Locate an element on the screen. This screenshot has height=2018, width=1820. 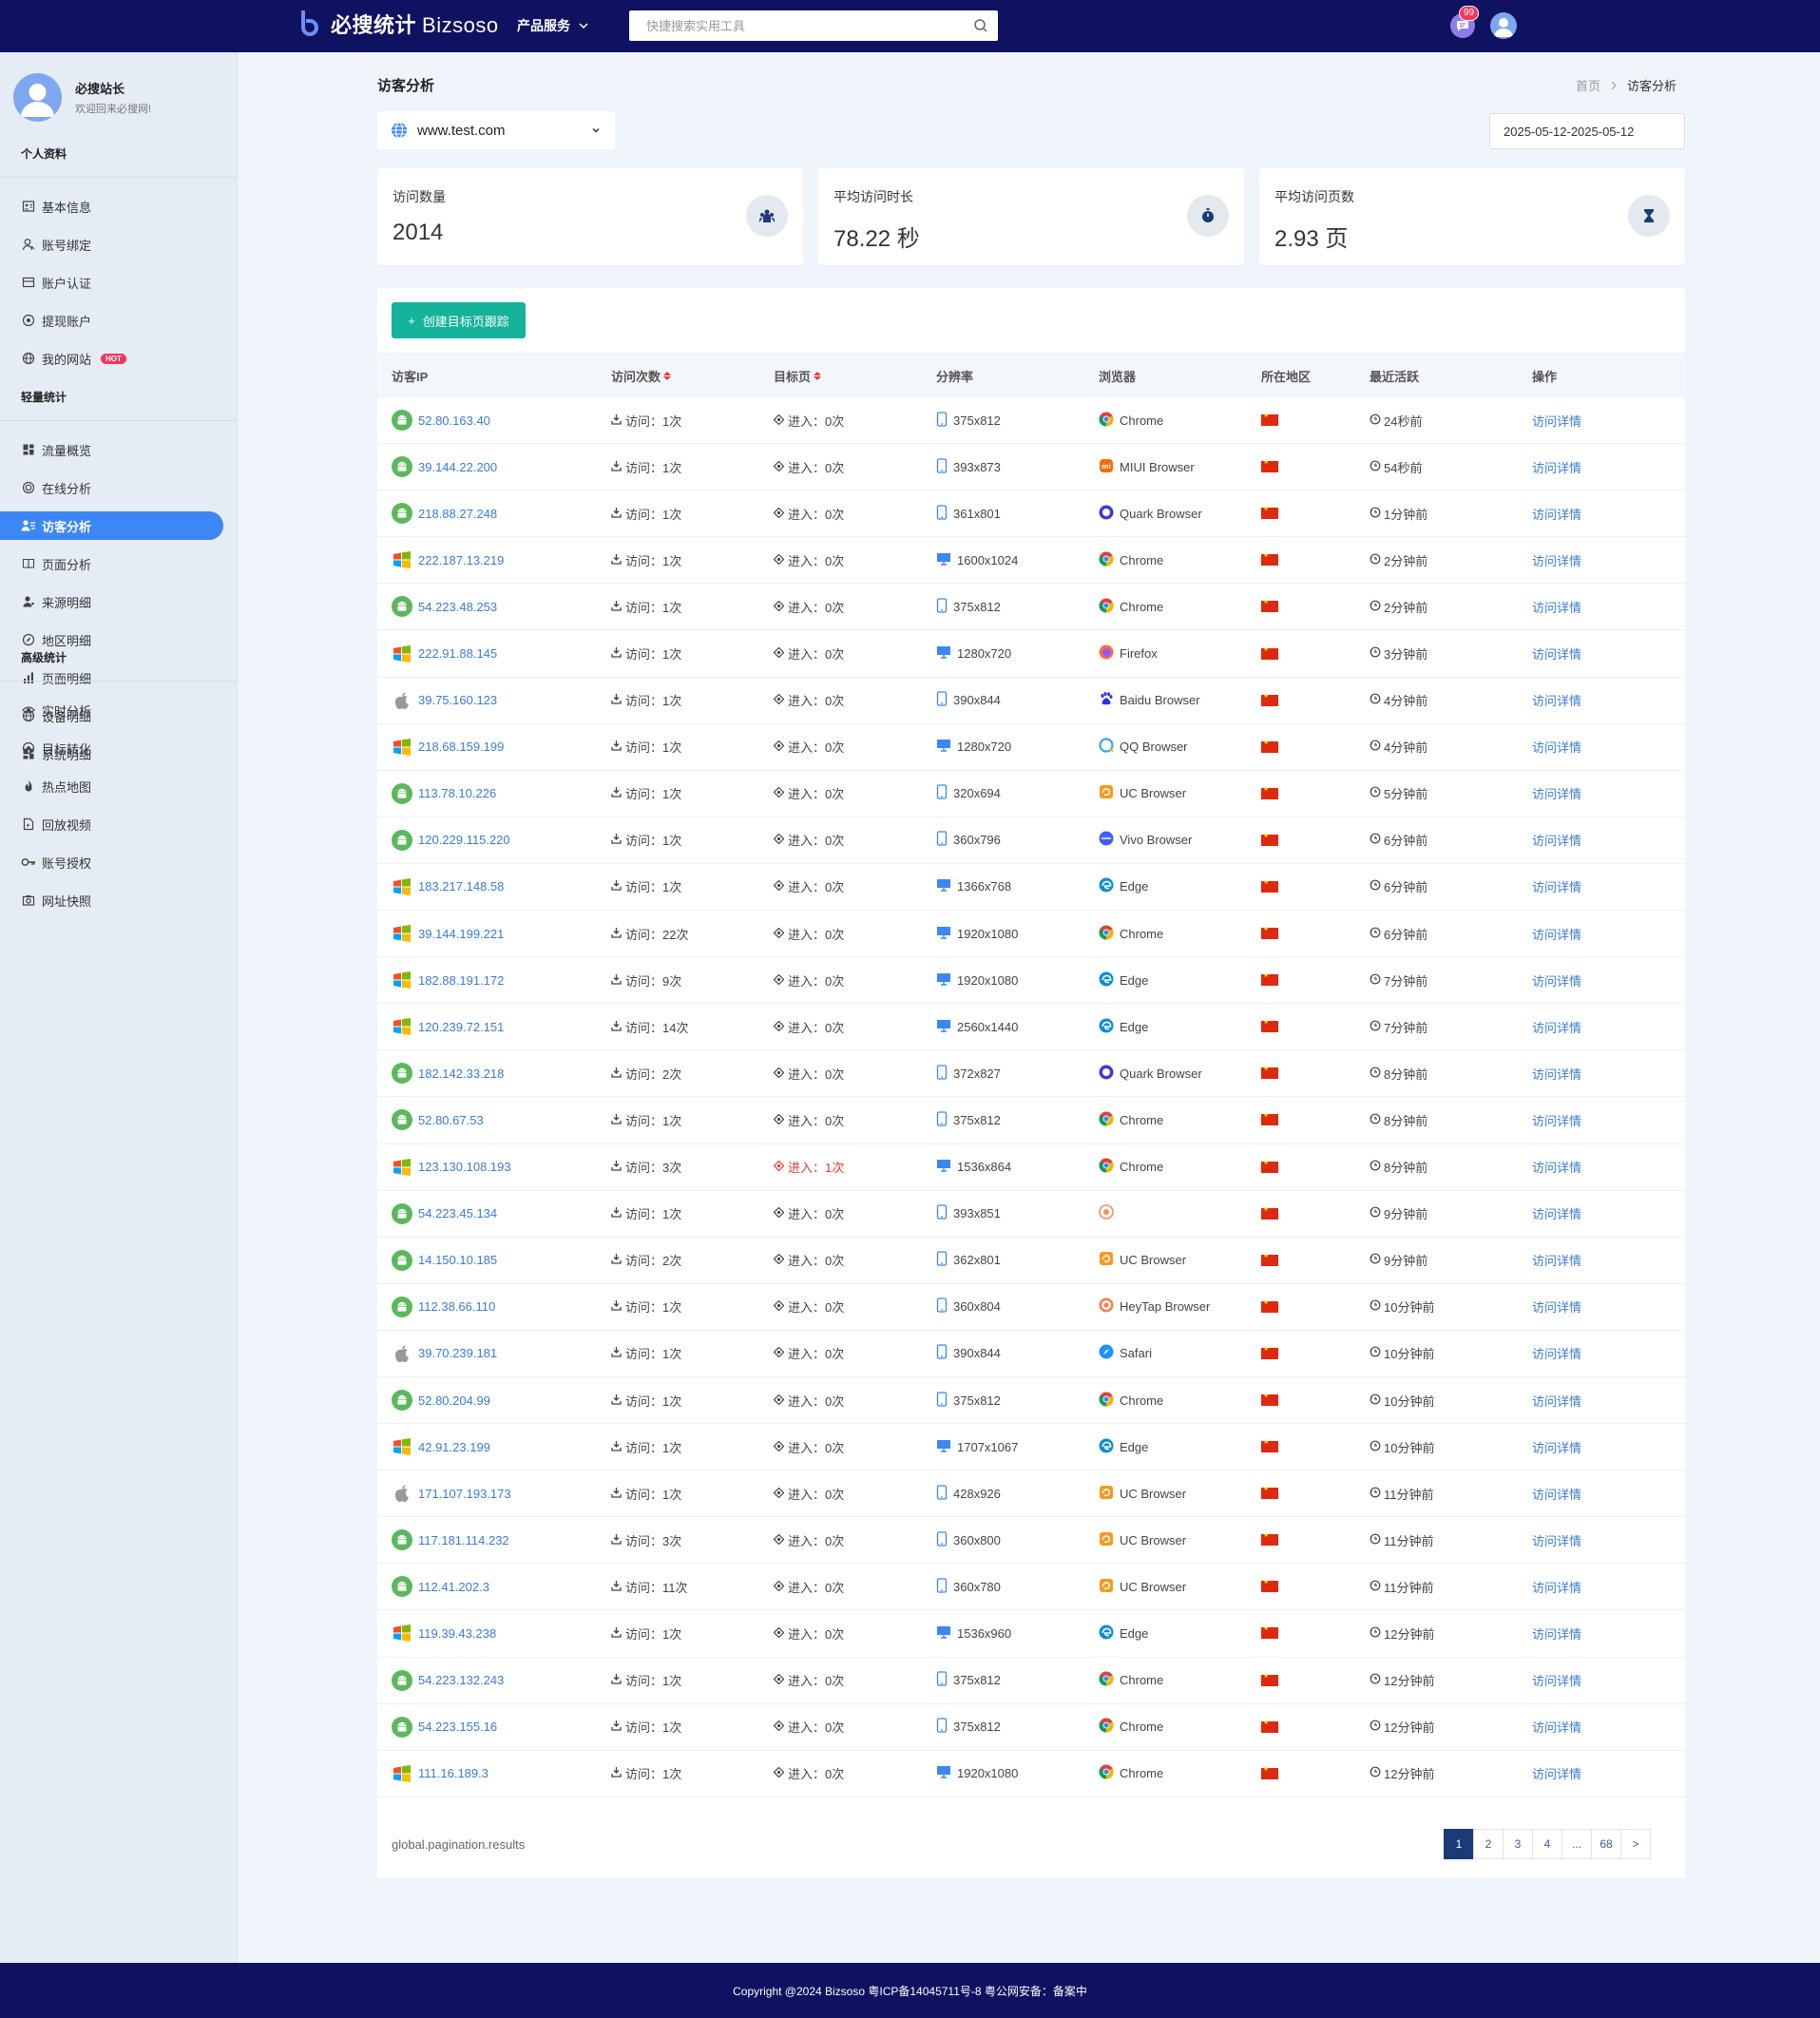
visitor-ip-link: 120.229.115.220 is located at coordinates (464, 840).